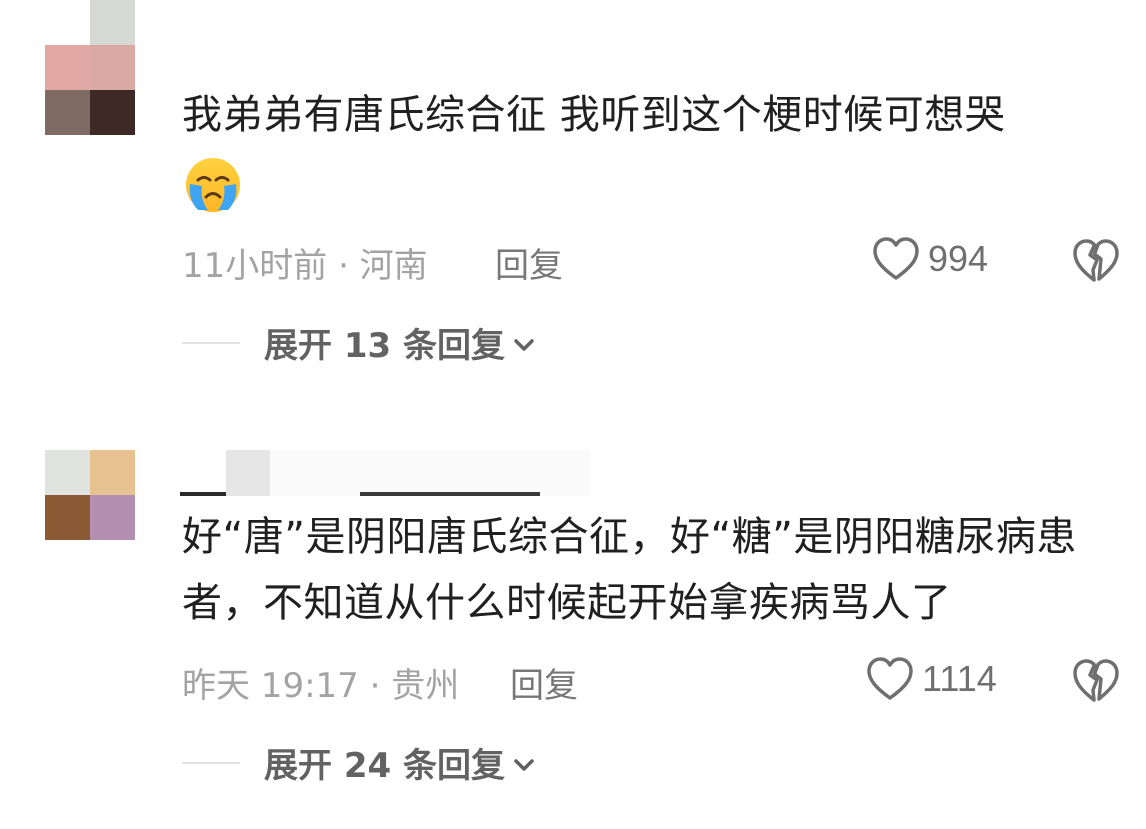 The image size is (1146, 829). What do you see at coordinates (321, 686) in the screenshot?
I see `comment-time-location: 昨天 19:17 · 贵州` at bounding box center [321, 686].